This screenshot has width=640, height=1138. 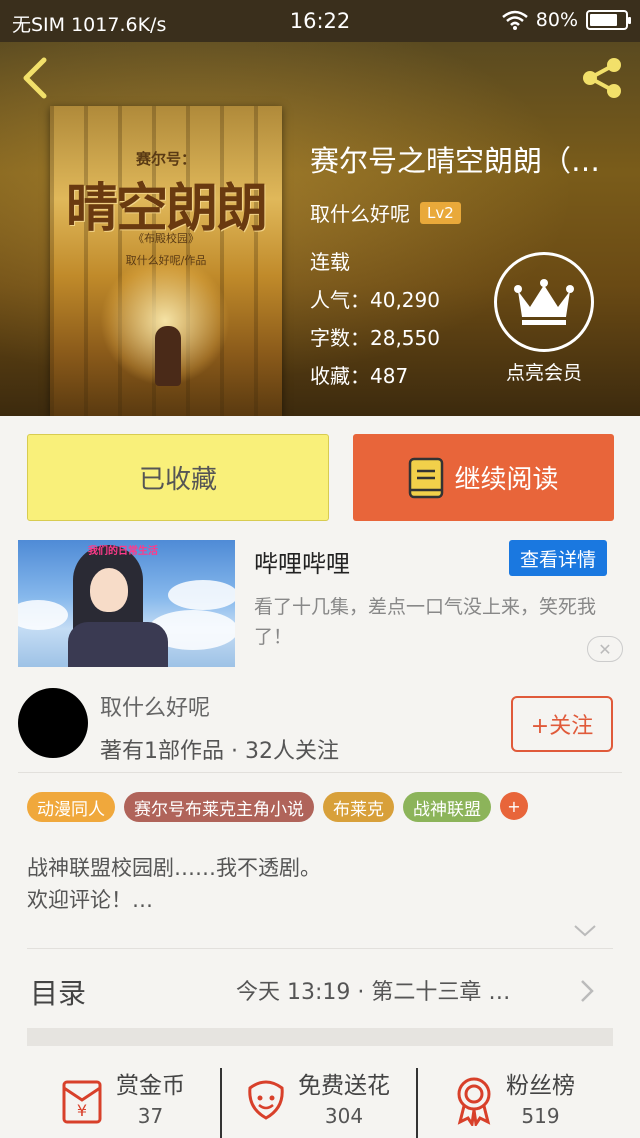 I want to click on book-author: 取什么好呢, so click(x=360, y=212).